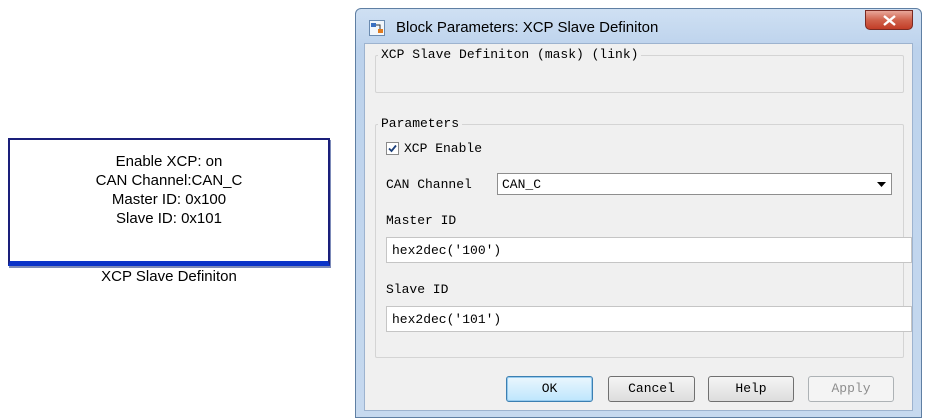 Image resolution: width=927 pixels, height=419 pixels. Describe the element at coordinates (169, 218) in the screenshot. I see `block-line-slave-id: Slave ID: 0x101` at that location.